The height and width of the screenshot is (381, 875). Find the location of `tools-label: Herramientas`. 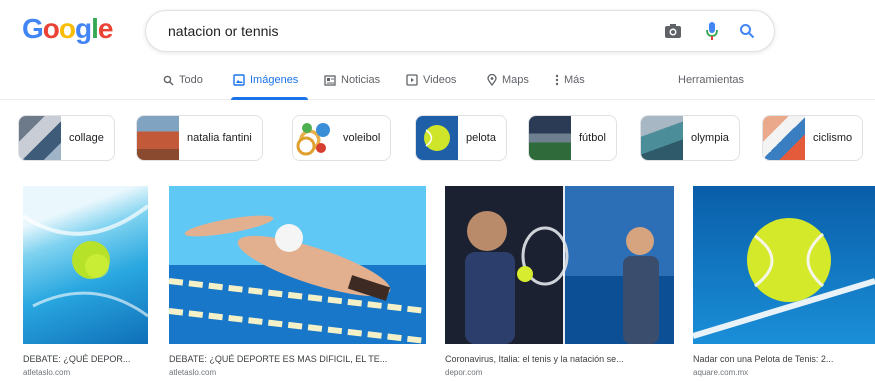

tools-label: Herramientas is located at coordinates (711, 80).